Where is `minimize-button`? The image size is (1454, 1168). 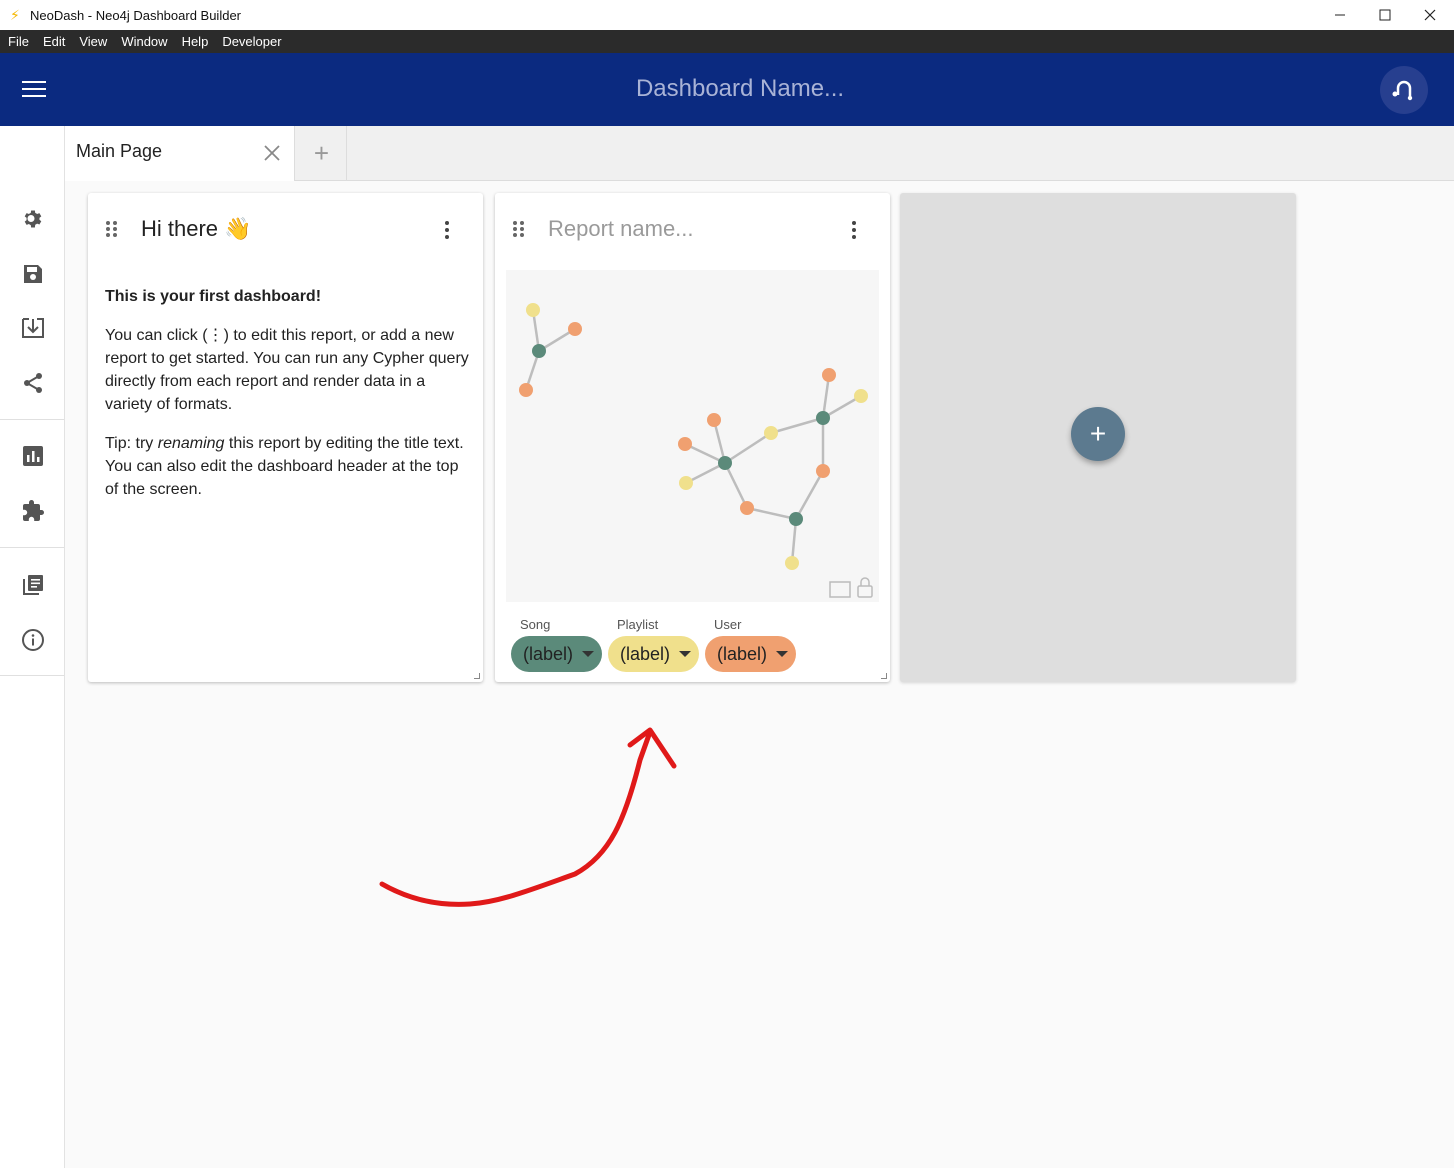 minimize-button is located at coordinates (1340, 15).